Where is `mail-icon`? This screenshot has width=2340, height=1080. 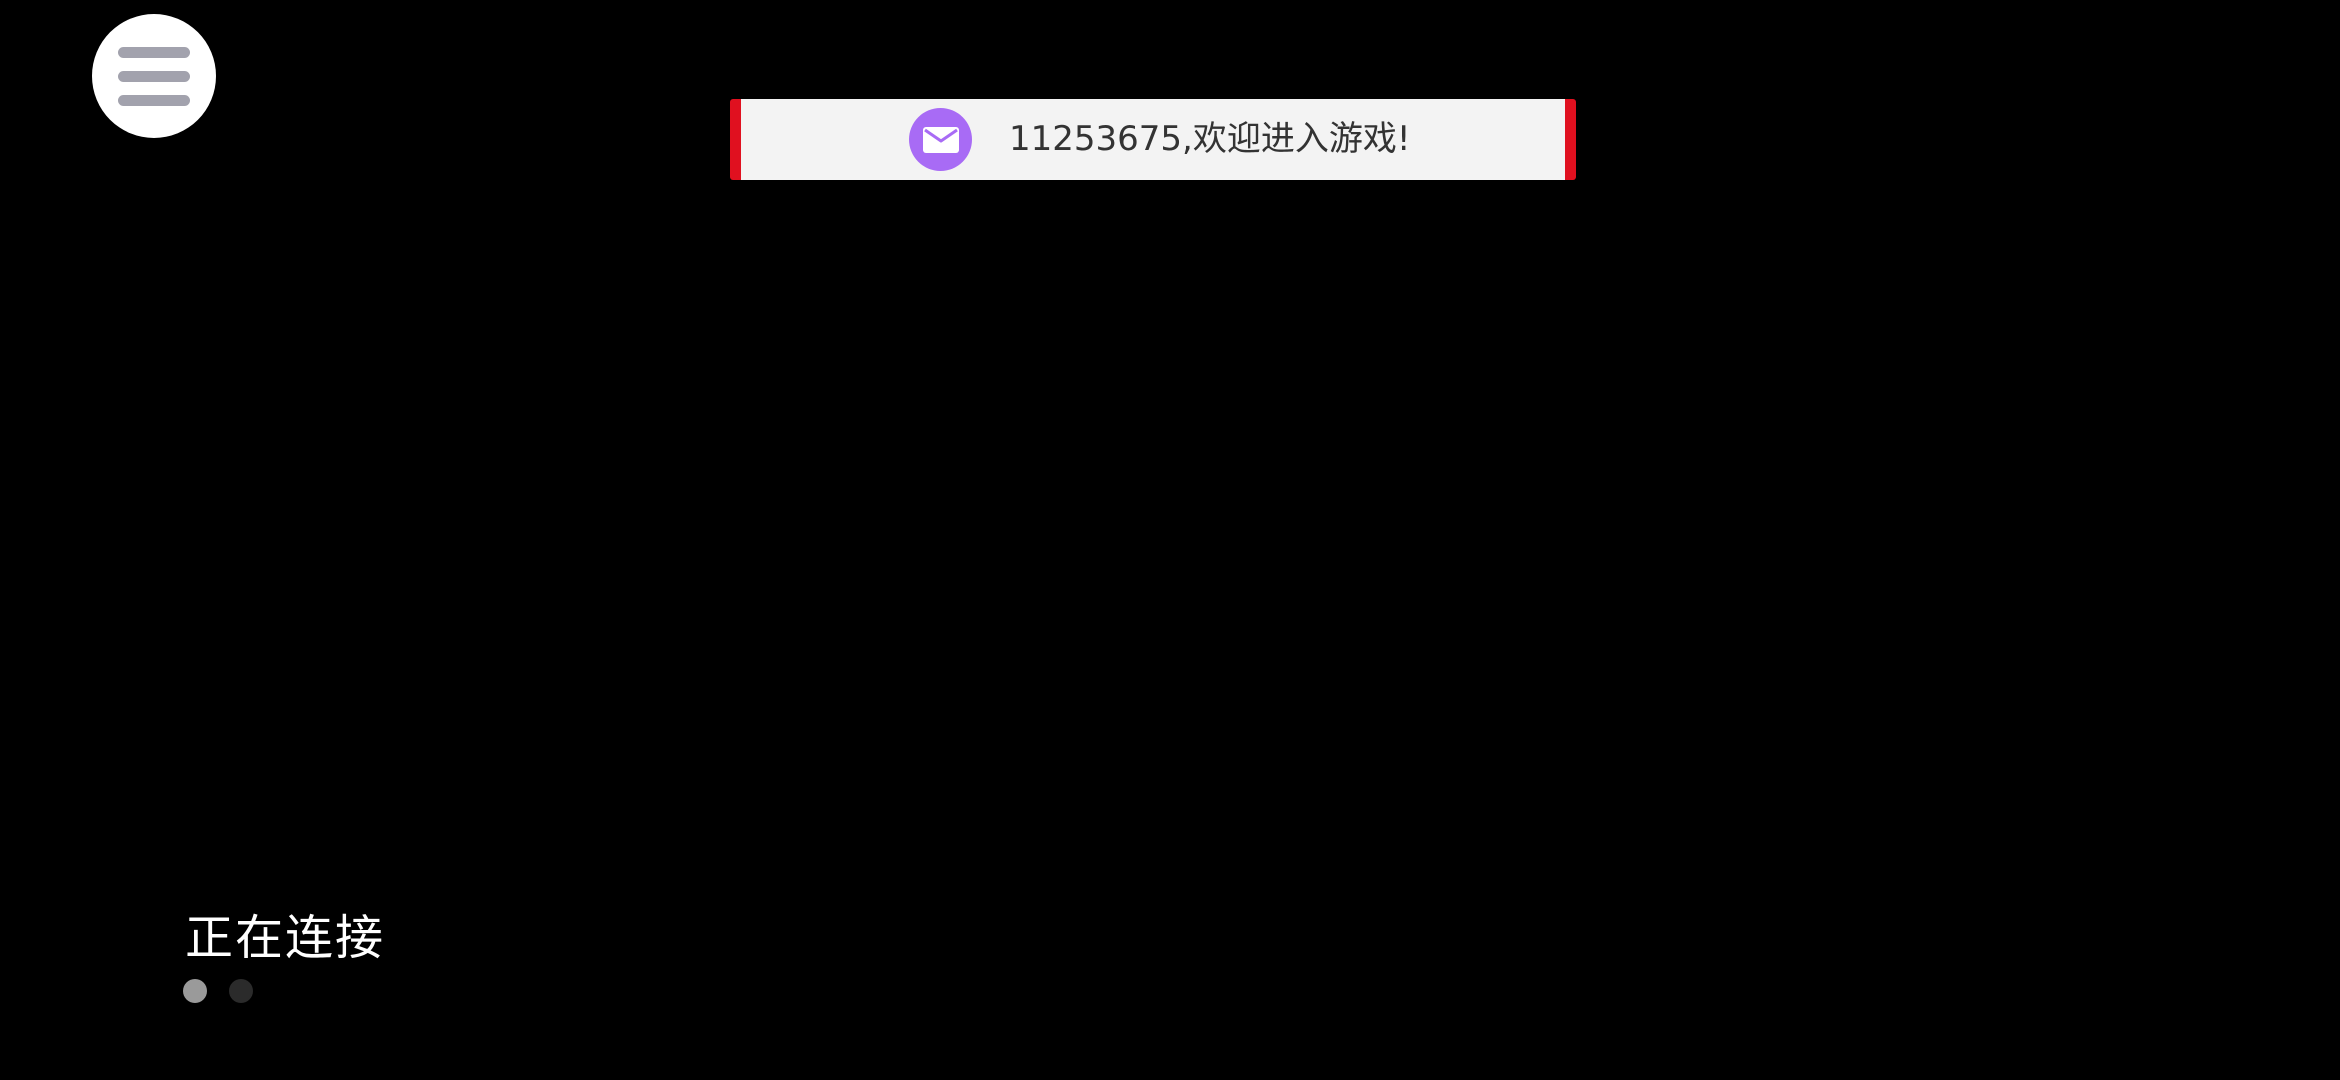 mail-icon is located at coordinates (940, 139).